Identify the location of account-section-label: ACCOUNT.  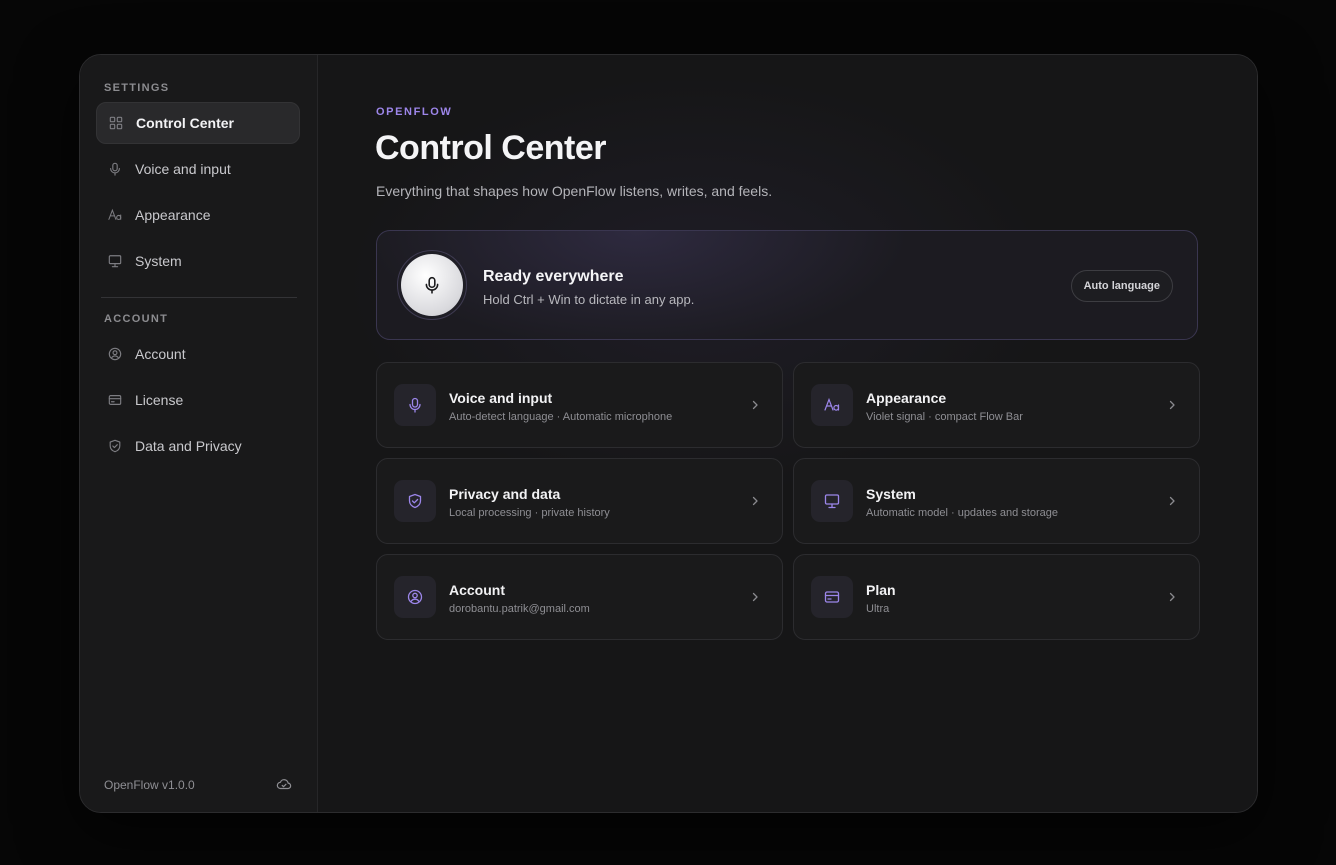
(136, 319).